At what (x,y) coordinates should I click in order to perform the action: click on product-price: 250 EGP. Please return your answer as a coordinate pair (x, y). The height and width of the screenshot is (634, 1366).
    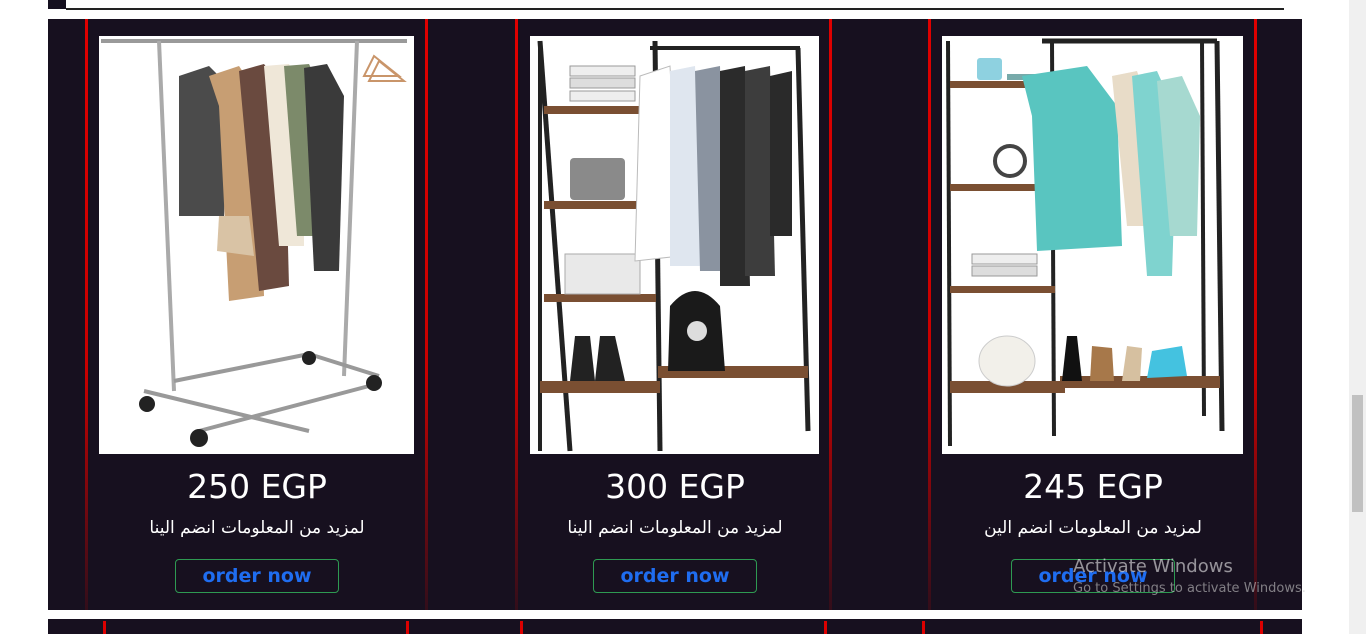
    Looking at the image, I should click on (257, 486).